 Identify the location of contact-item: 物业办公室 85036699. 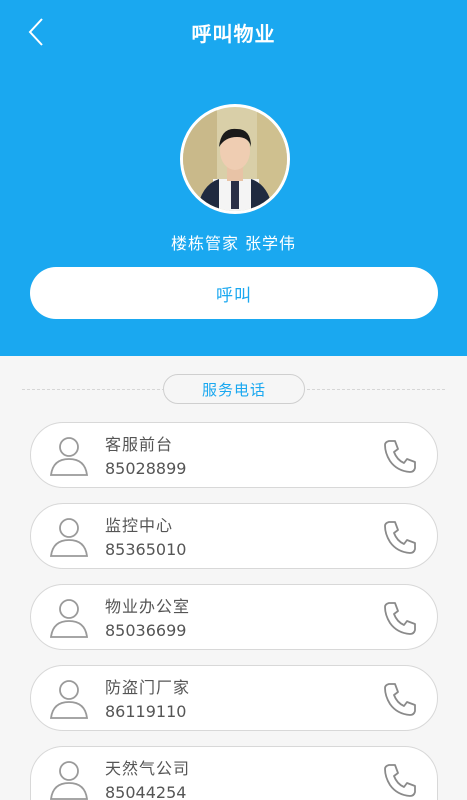
(234, 617).